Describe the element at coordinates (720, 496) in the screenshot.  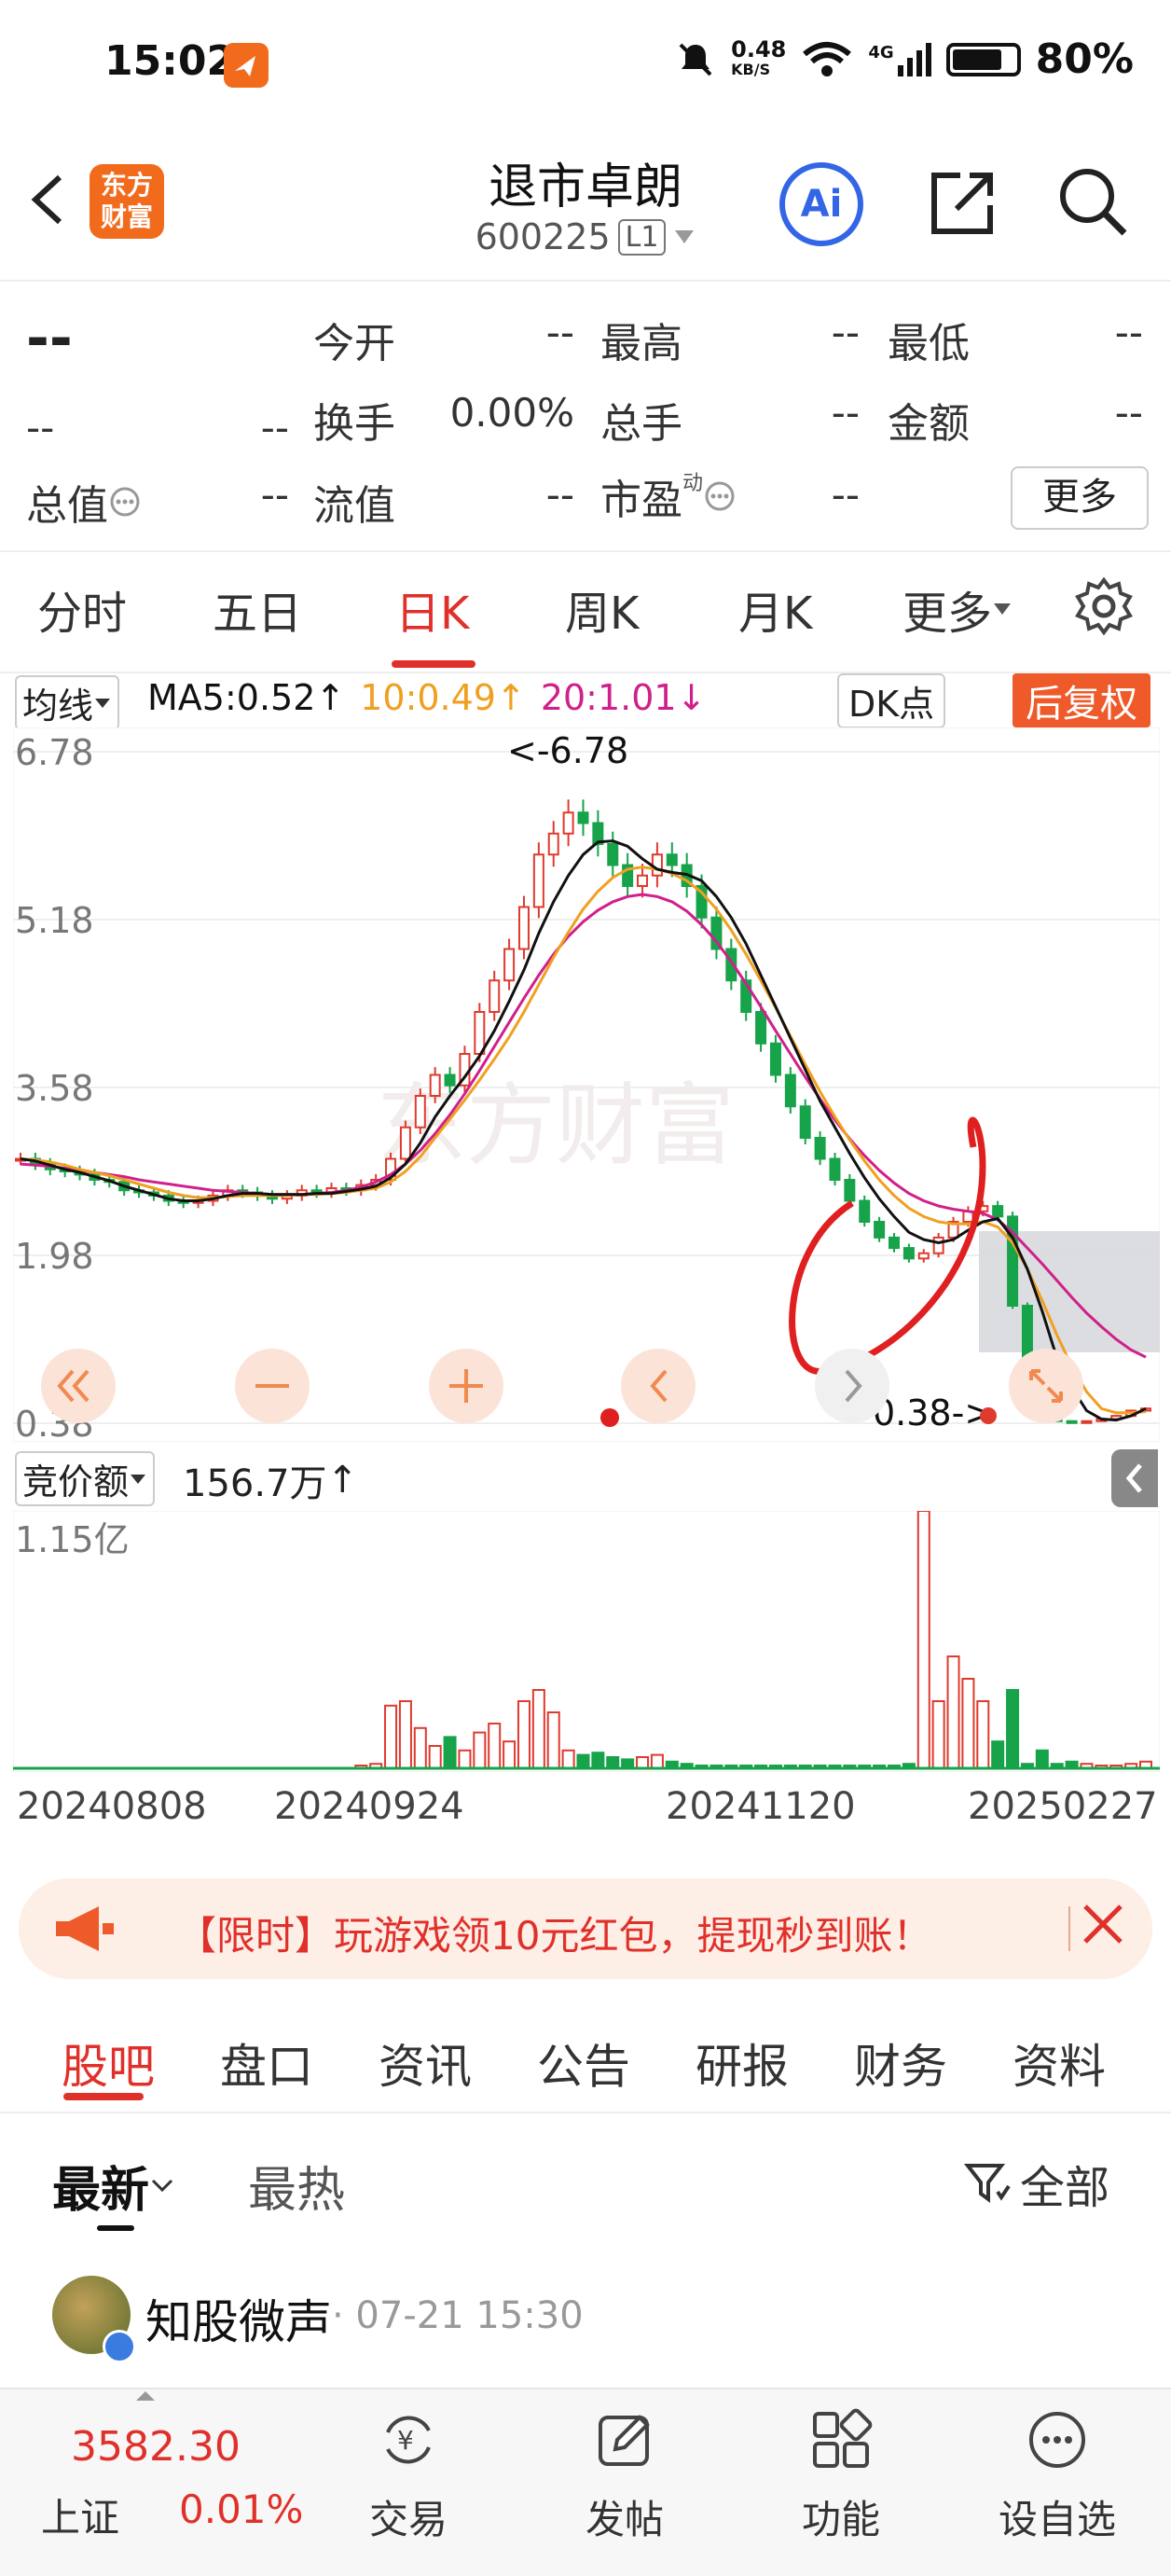
I see `info-icon` at that location.